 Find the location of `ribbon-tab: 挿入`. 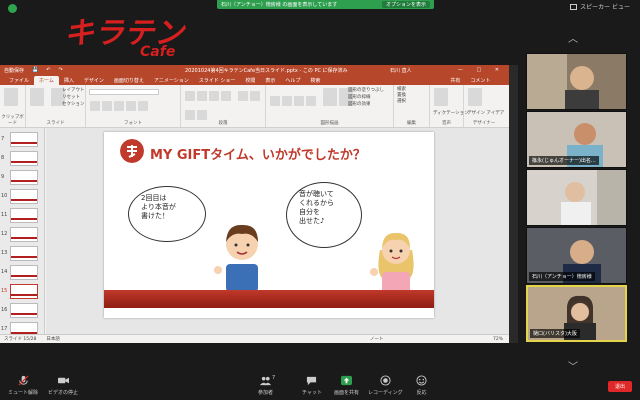

ribbon-tab: 挿入 is located at coordinates (69, 80).